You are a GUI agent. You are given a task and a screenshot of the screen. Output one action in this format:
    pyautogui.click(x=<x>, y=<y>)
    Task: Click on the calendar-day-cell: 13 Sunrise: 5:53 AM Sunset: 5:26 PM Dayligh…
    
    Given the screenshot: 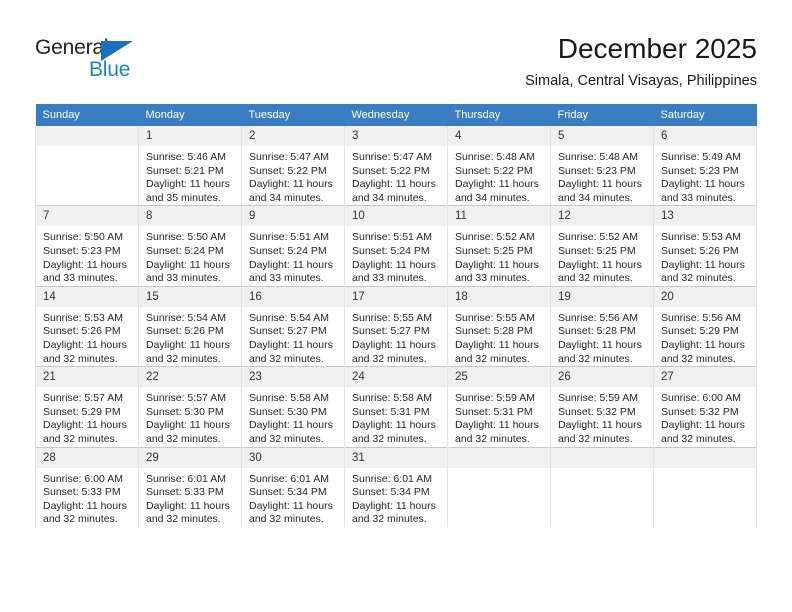 What is the action you would take?
    pyautogui.click(x=705, y=246)
    